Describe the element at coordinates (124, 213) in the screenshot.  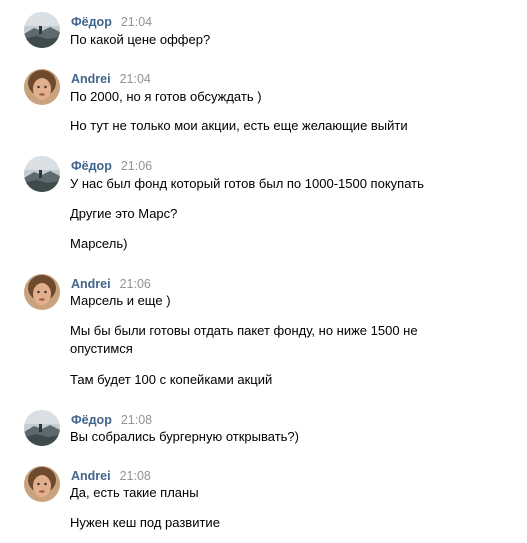
I see `message-text: Другие это Марс?` at that location.